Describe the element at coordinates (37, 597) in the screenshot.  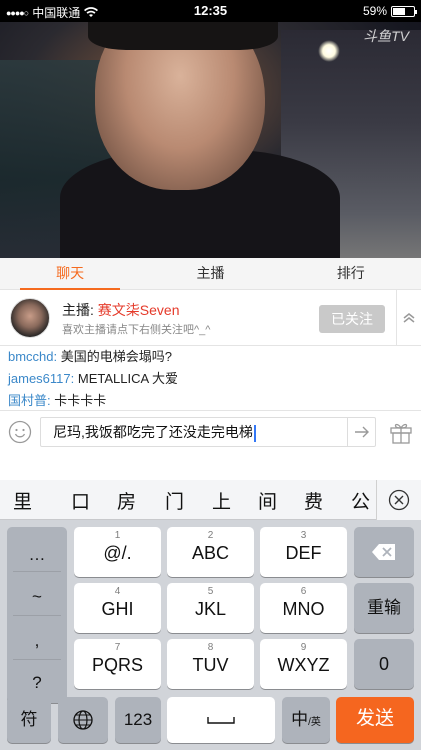
I see `symbol-key: ~` at that location.